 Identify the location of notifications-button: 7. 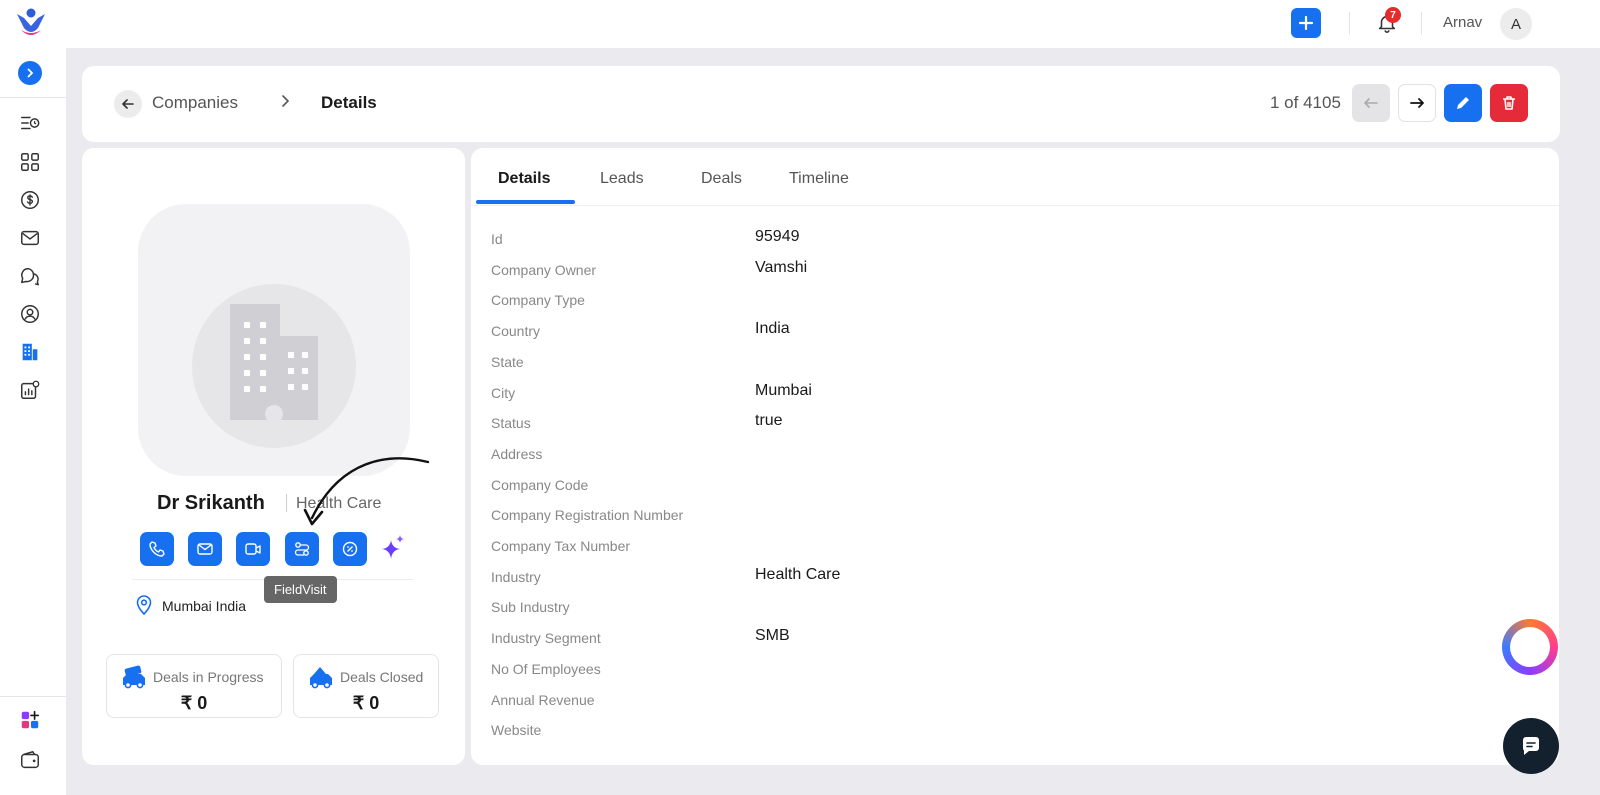
(1387, 23).